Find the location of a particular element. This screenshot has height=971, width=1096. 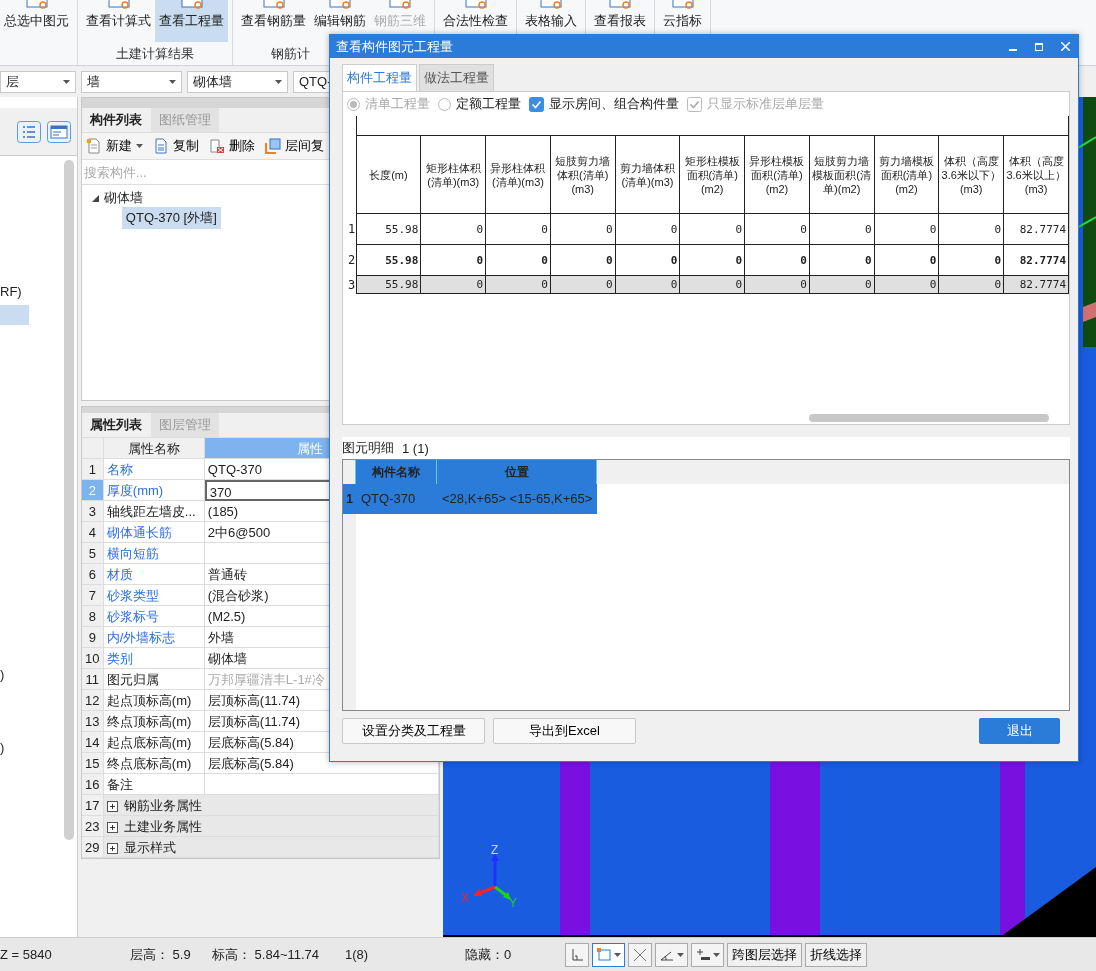

property-group-row: 土建业务属性 is located at coordinates (271, 826).